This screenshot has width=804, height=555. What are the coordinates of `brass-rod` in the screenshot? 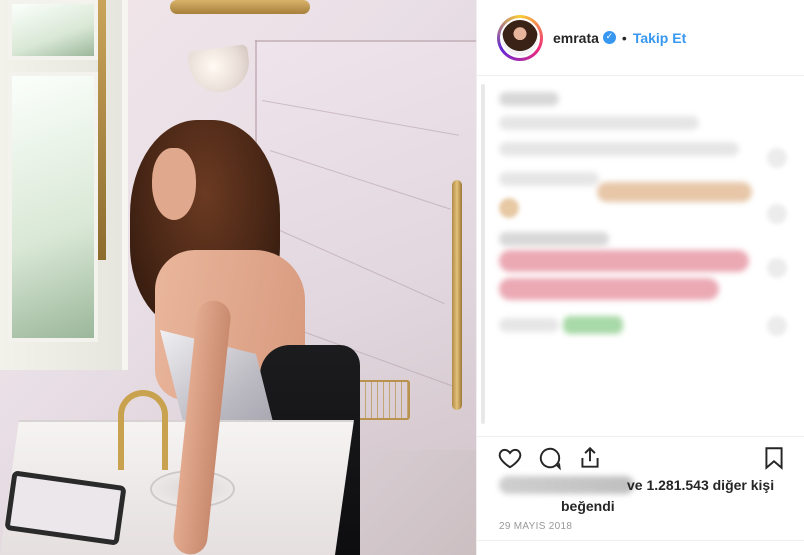 It's located at (240, 7).